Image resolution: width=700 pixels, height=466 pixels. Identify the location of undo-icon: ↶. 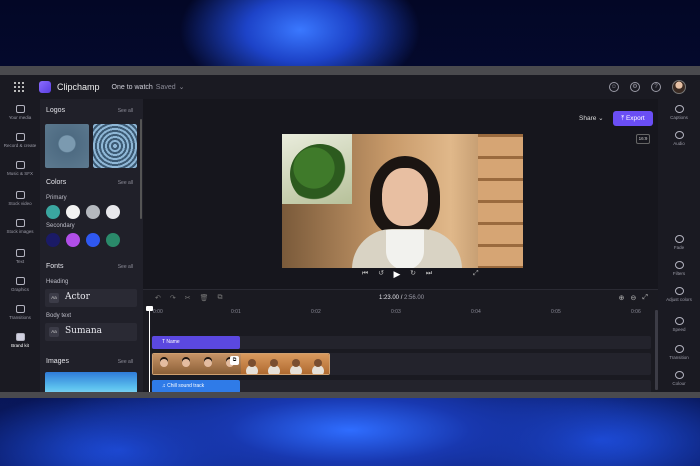
(158, 298).